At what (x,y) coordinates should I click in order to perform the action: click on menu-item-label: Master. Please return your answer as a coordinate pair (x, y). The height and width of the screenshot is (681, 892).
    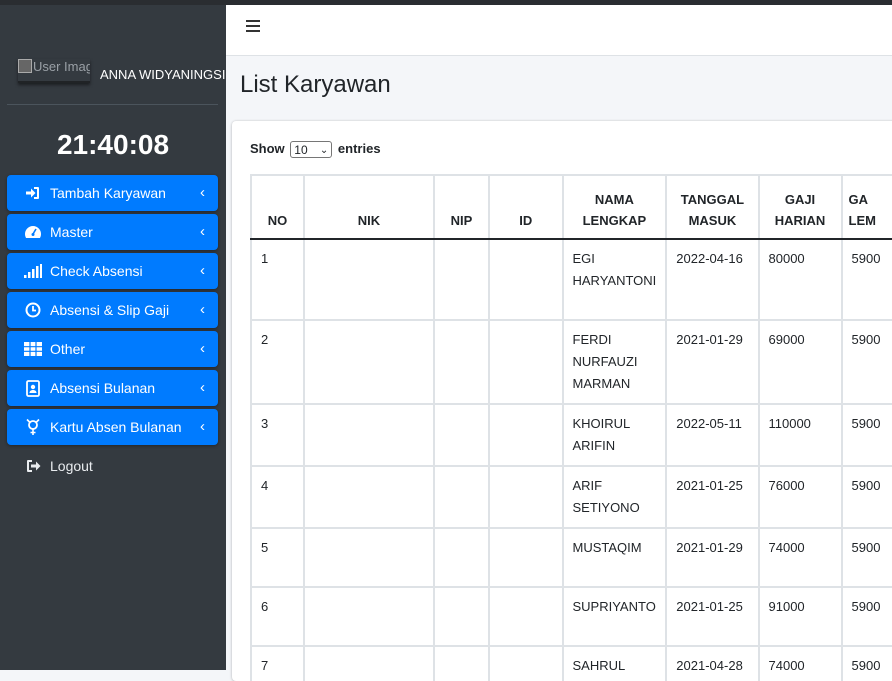
    Looking at the image, I should click on (71, 232).